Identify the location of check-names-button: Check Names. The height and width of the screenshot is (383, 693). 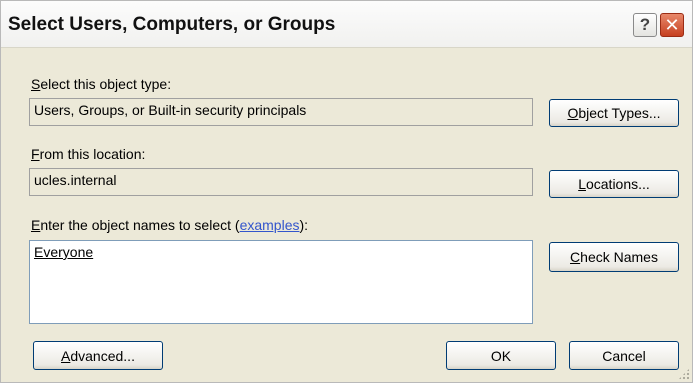
(614, 257).